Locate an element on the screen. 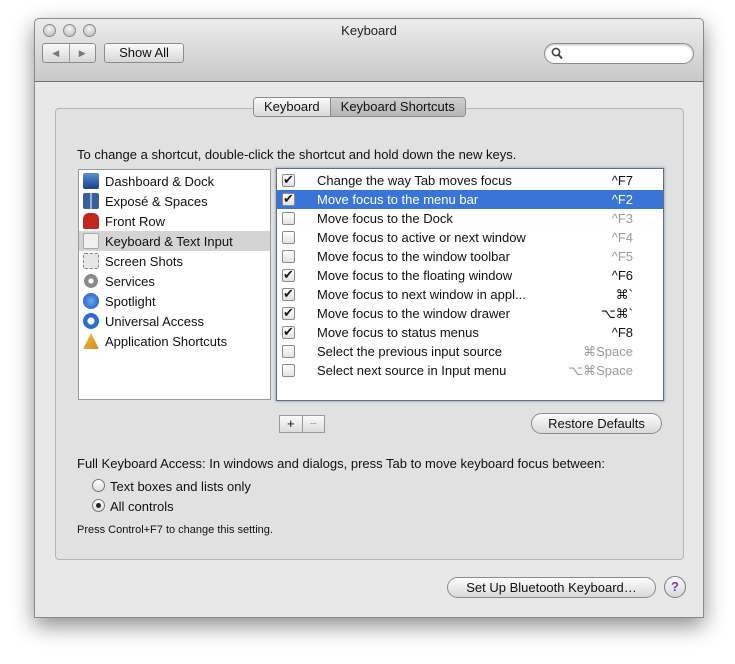 The width and height of the screenshot is (735, 664). shortcut-key: ^F5 is located at coordinates (622, 256).